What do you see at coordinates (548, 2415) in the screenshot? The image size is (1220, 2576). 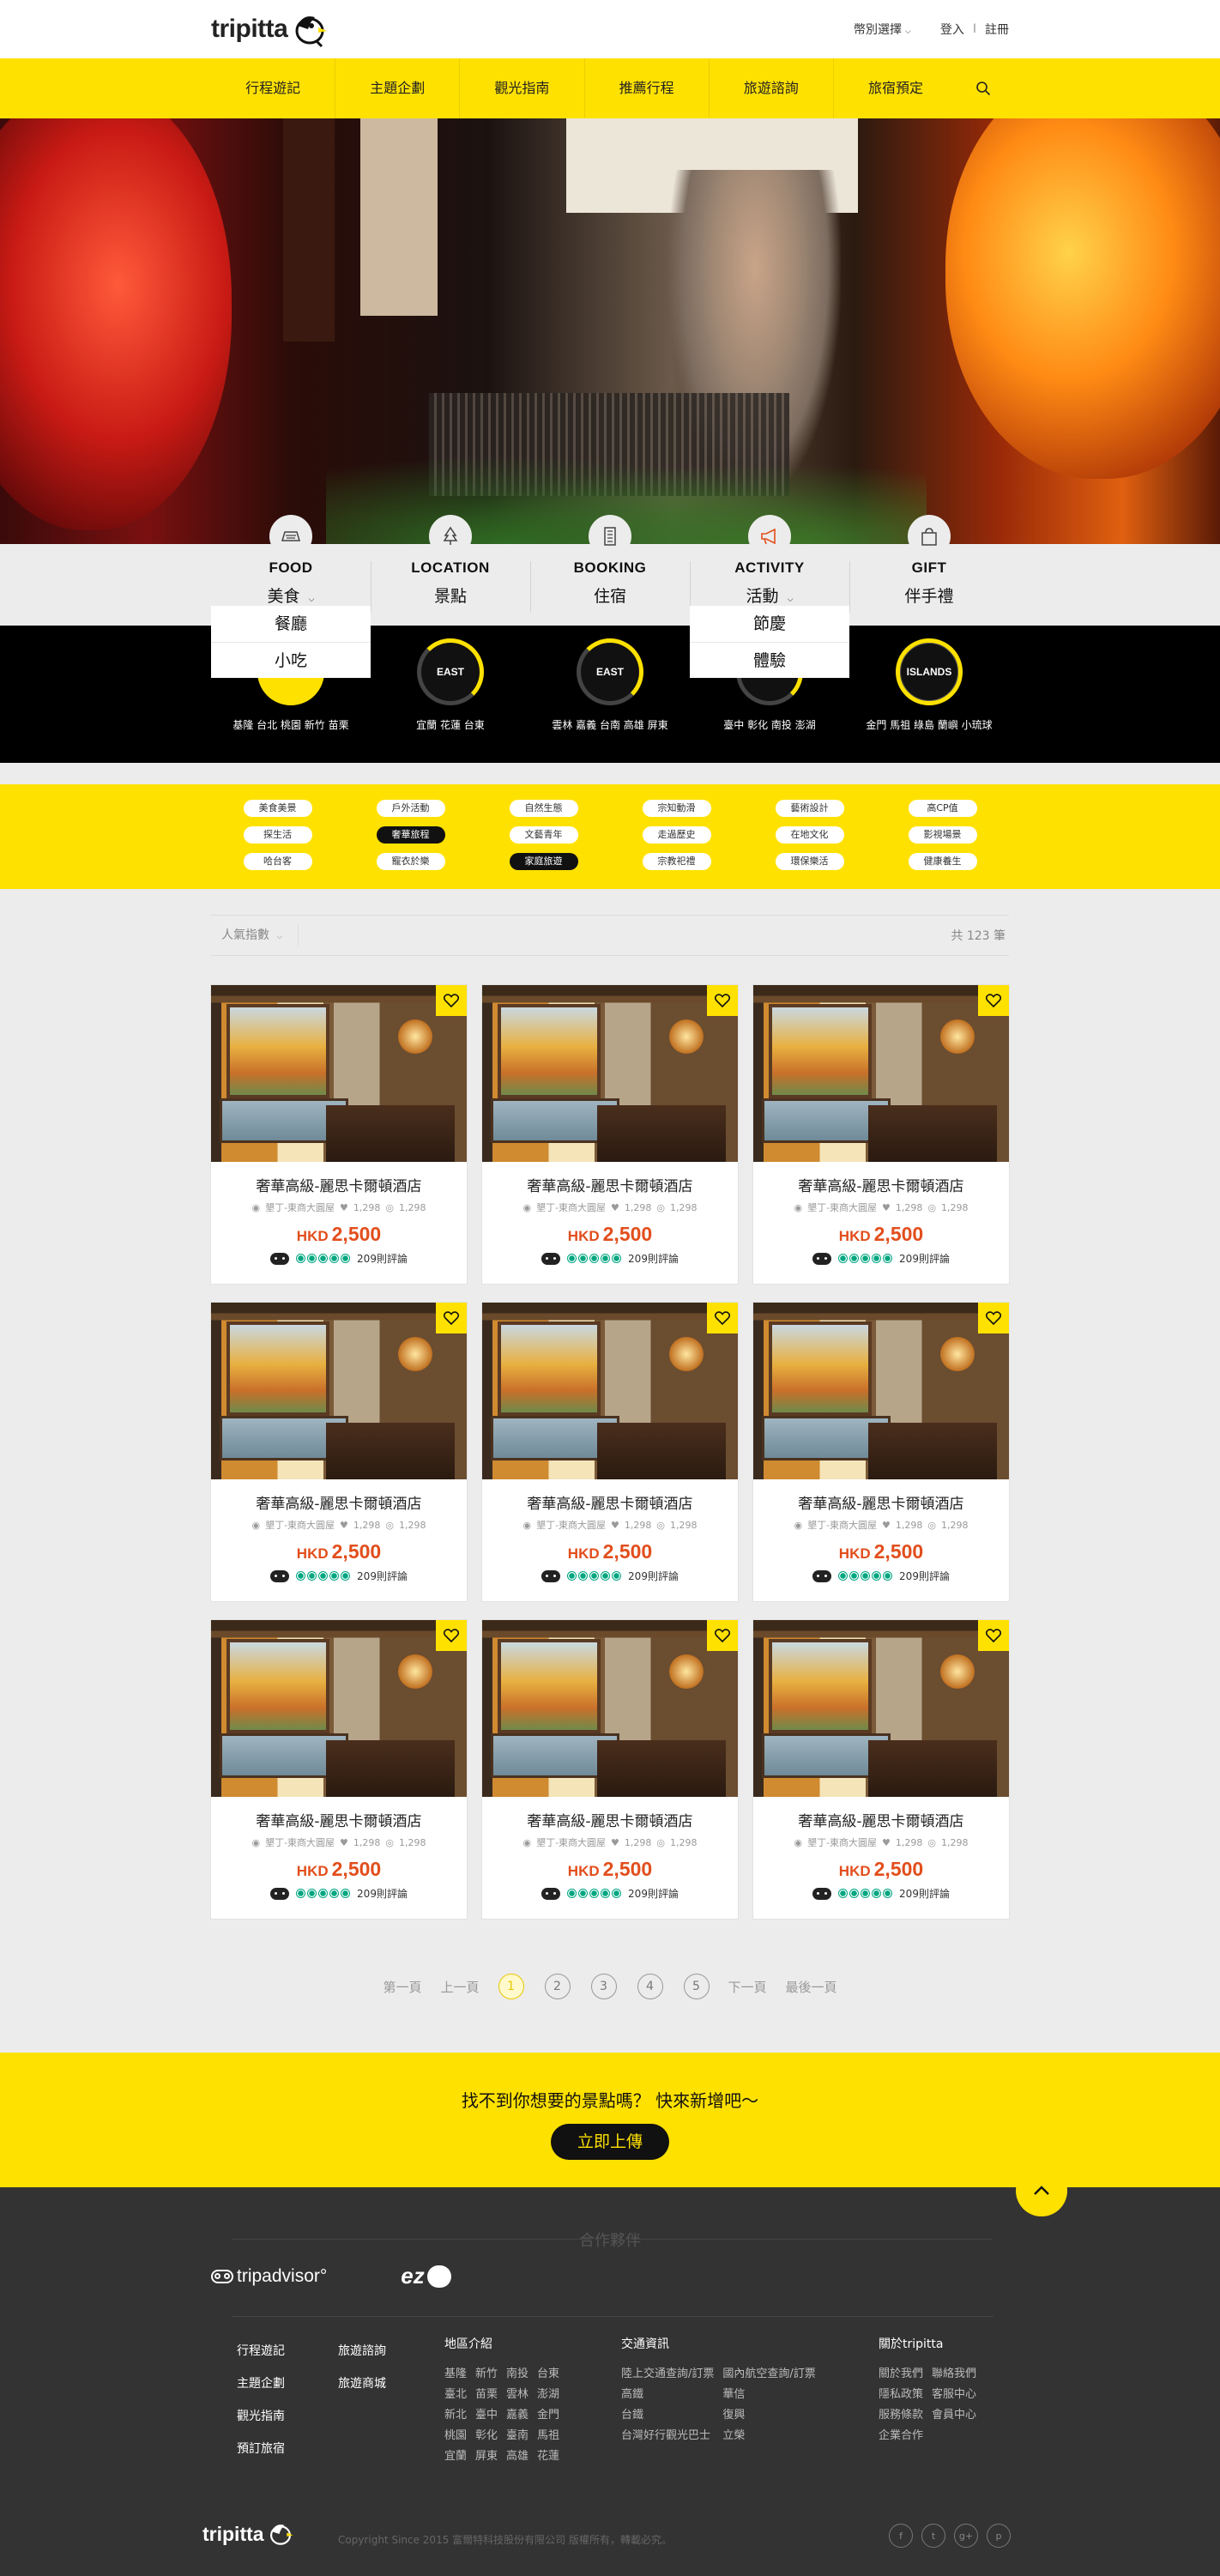 I see `region-link: 金門` at bounding box center [548, 2415].